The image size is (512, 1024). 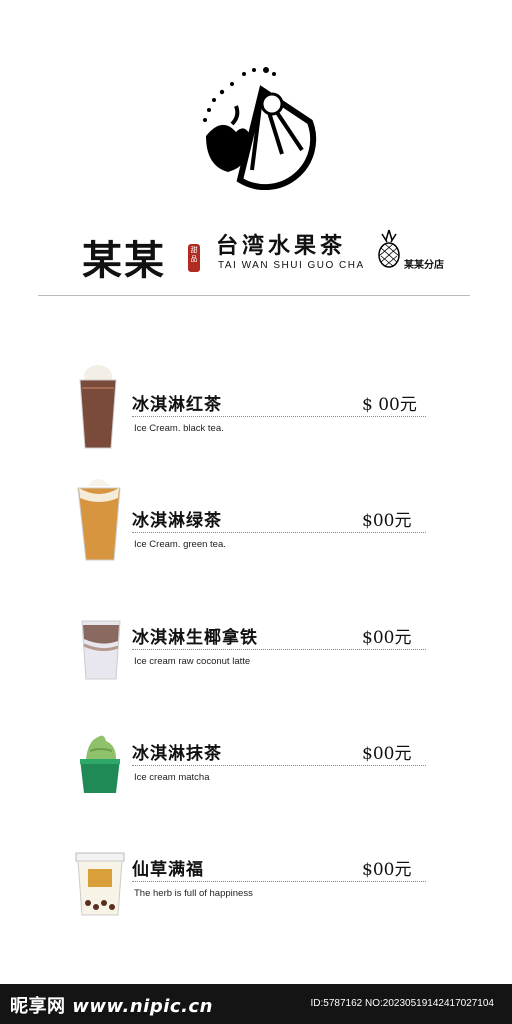 What do you see at coordinates (177, 521) in the screenshot?
I see `item-name: 冰淇淋绿茶` at bounding box center [177, 521].